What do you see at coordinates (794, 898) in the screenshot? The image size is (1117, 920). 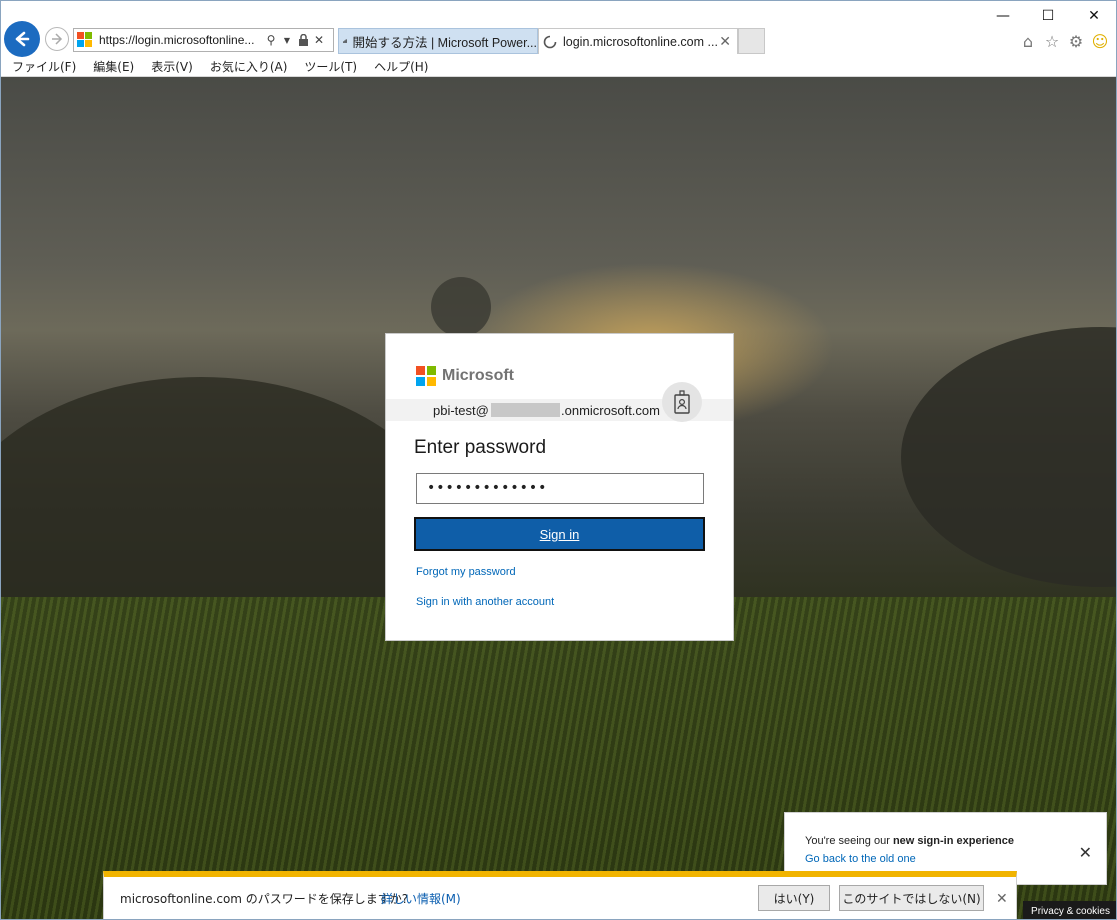 I see `yes-button: はい(Y)` at bounding box center [794, 898].